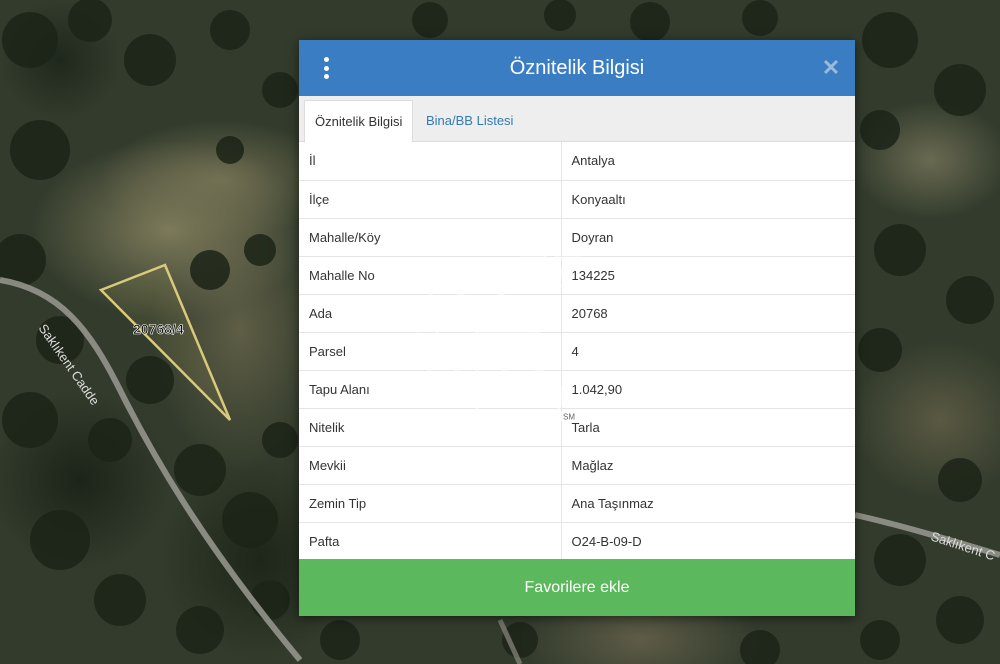 The image size is (1000, 664). What do you see at coordinates (708, 161) in the screenshot?
I see `attribute-value: Antalya` at bounding box center [708, 161].